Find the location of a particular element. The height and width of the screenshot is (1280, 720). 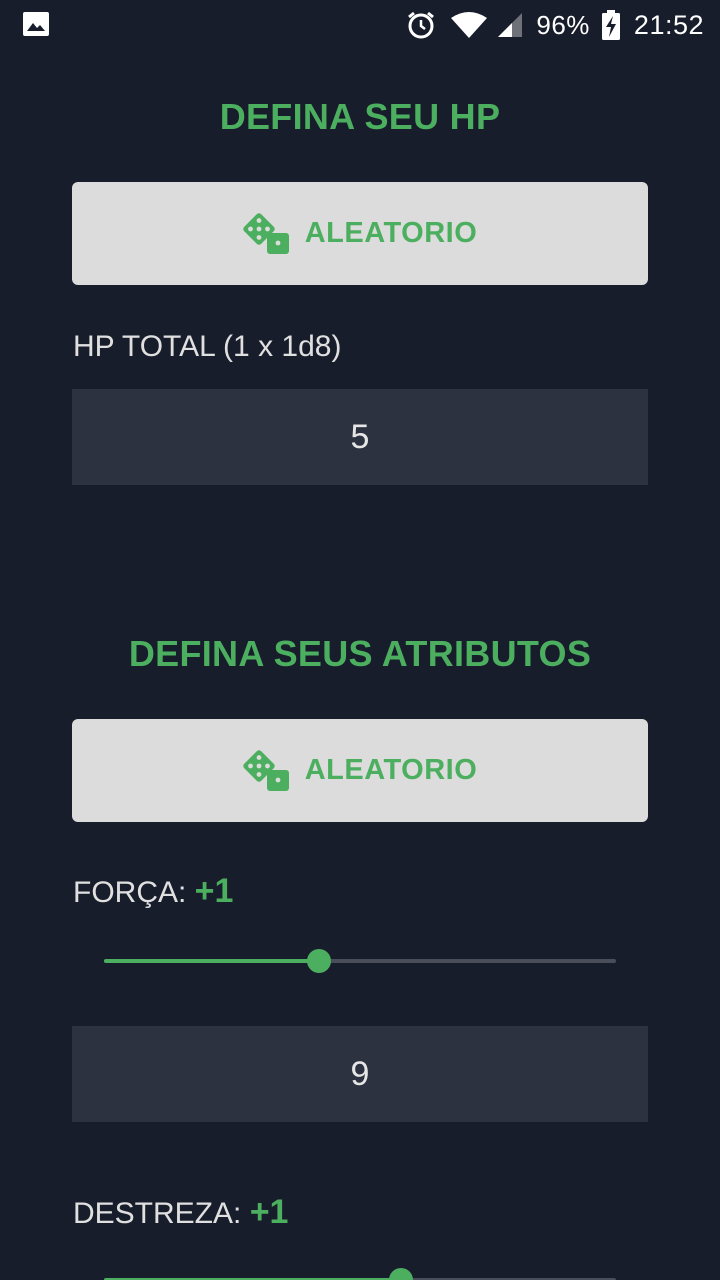

hp-random-button: ALEATORIO is located at coordinates (360, 233).